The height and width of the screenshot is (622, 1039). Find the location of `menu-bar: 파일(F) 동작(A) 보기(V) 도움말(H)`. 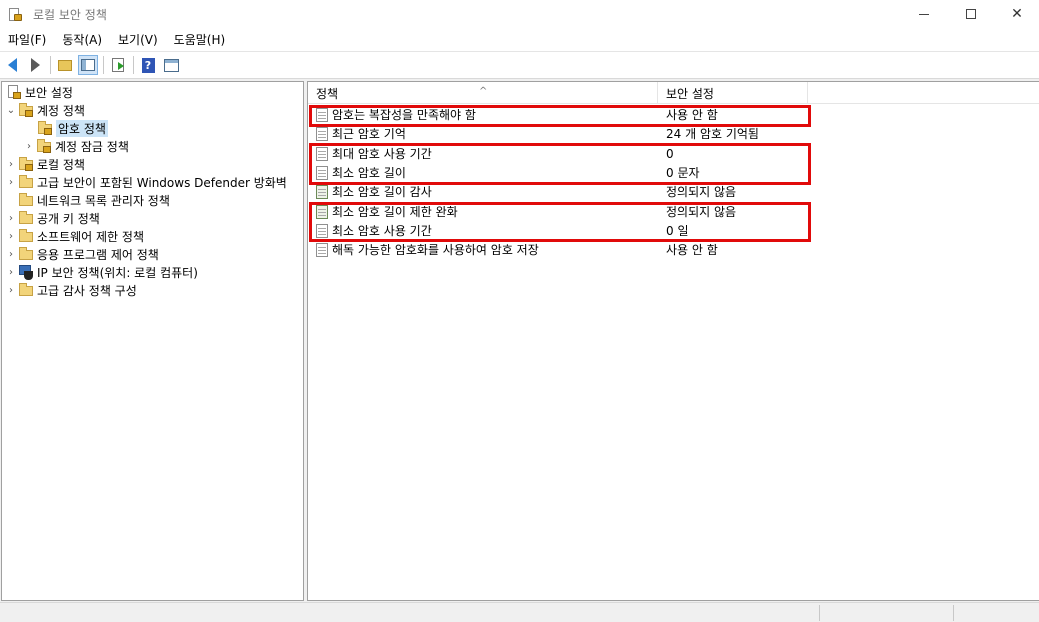

menu-bar: 파일(F) 동작(A) 보기(V) 도움말(H) is located at coordinates (519, 40).